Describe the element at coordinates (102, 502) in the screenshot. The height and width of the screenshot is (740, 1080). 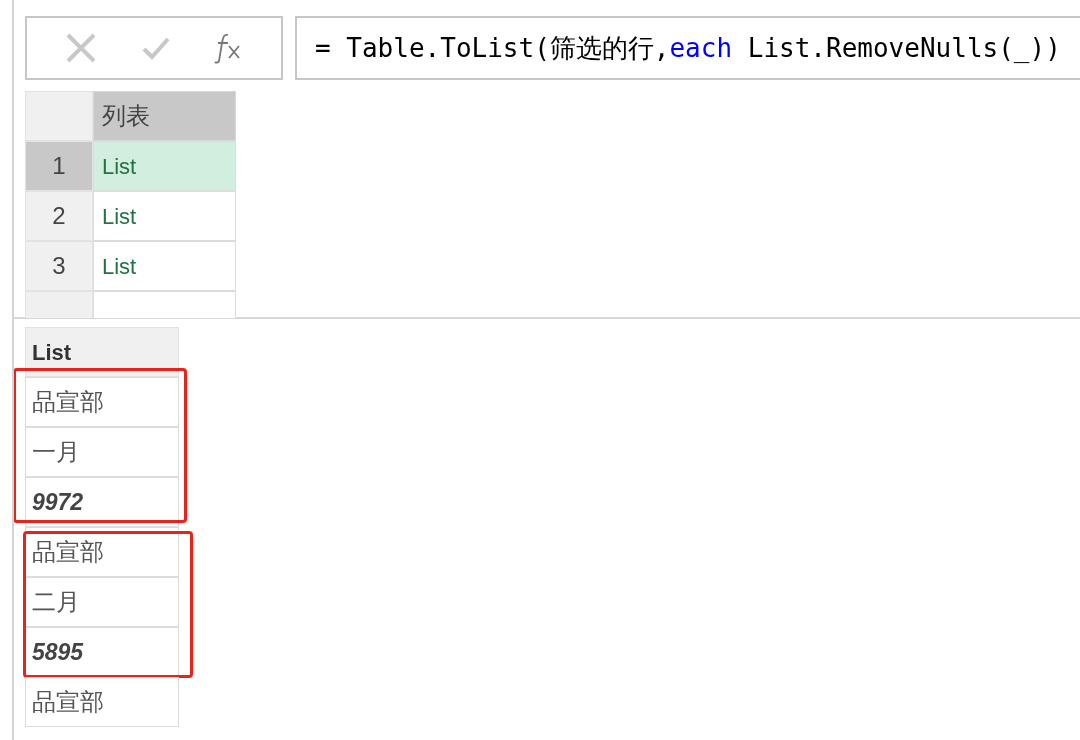
I see `list-cell: 9972` at that location.